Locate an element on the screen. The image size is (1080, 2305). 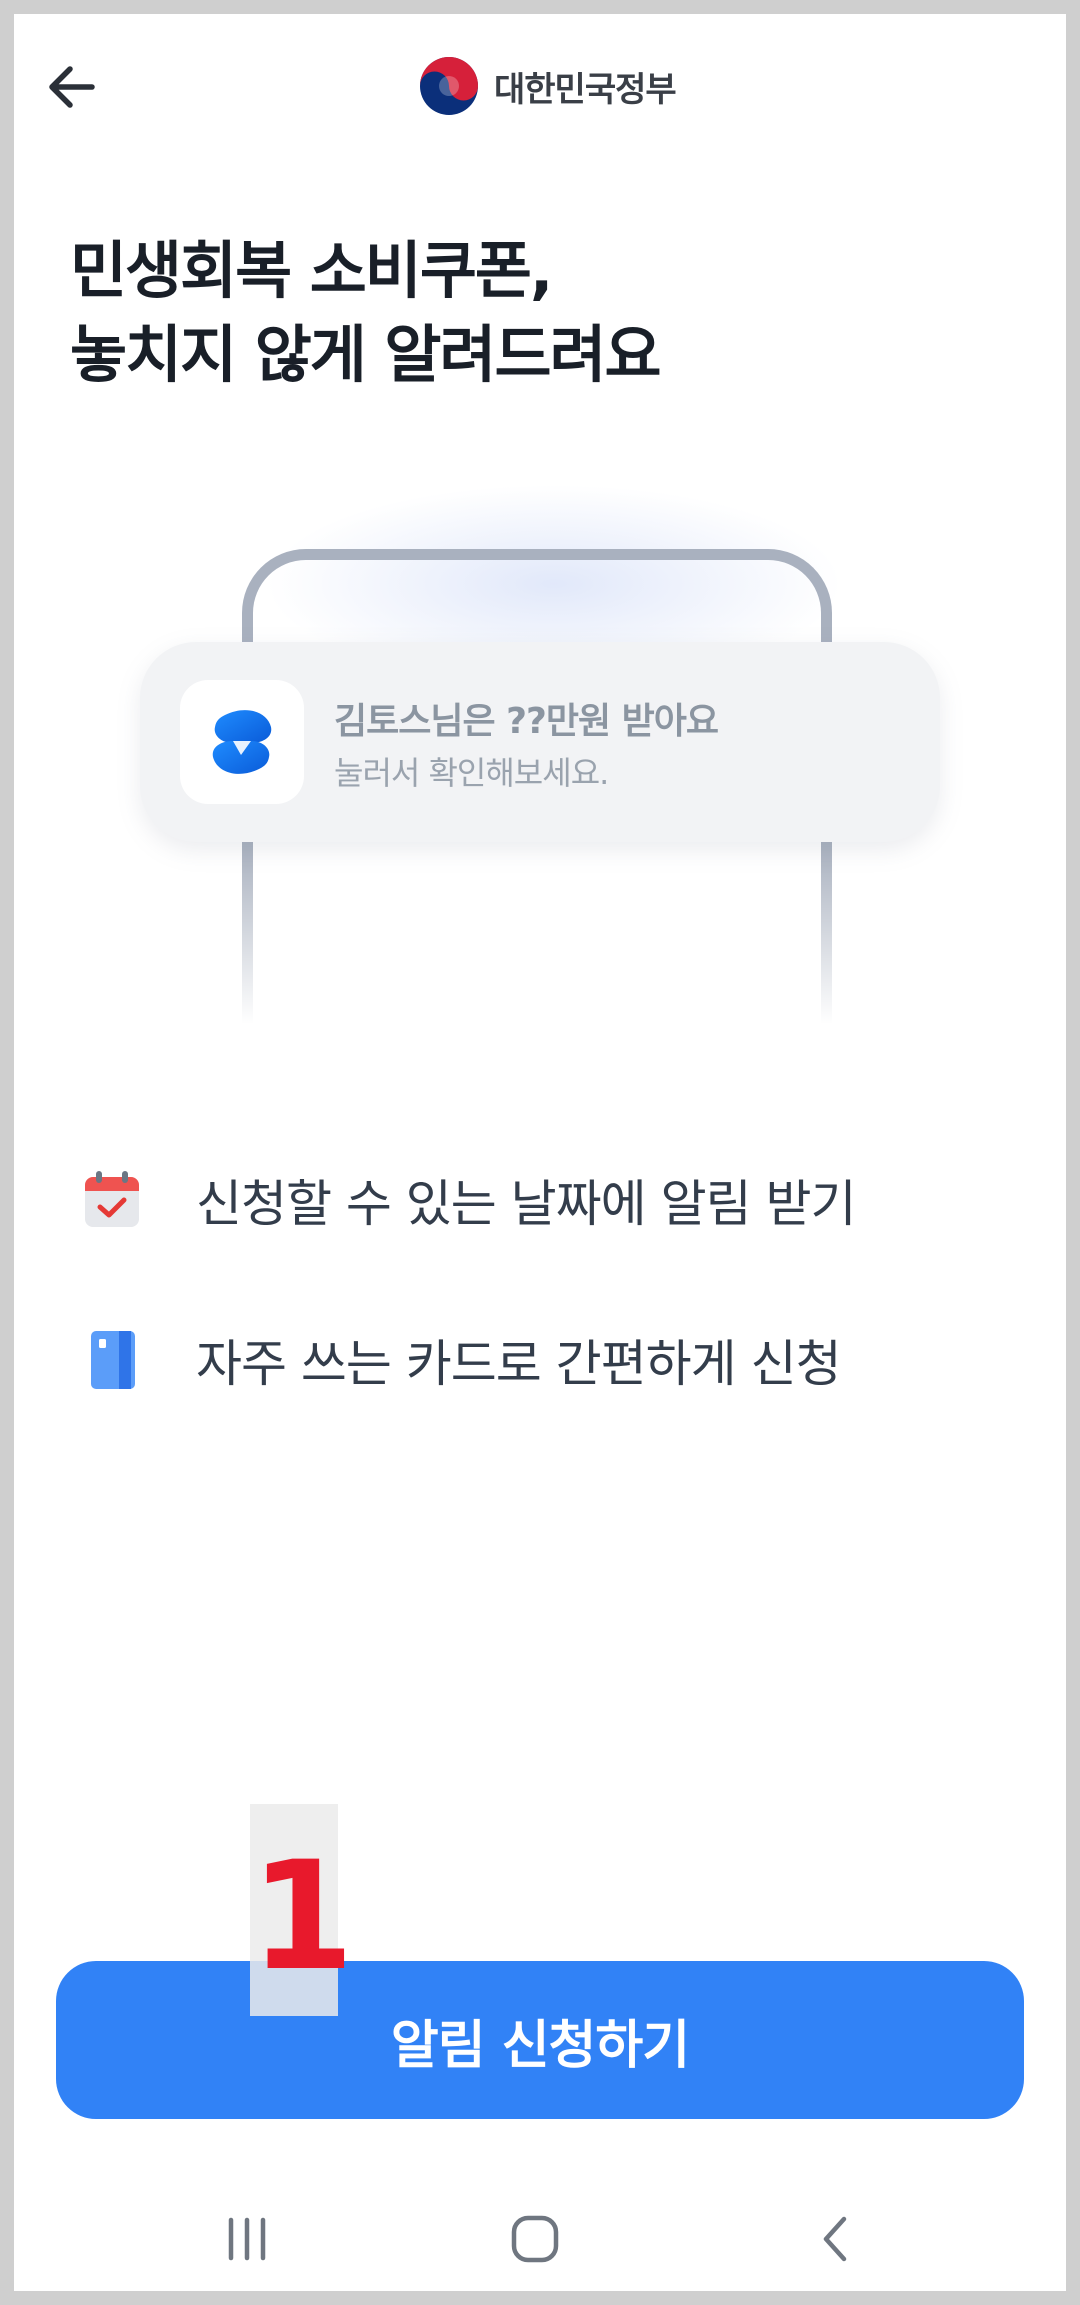
app-icon is located at coordinates (242, 742).